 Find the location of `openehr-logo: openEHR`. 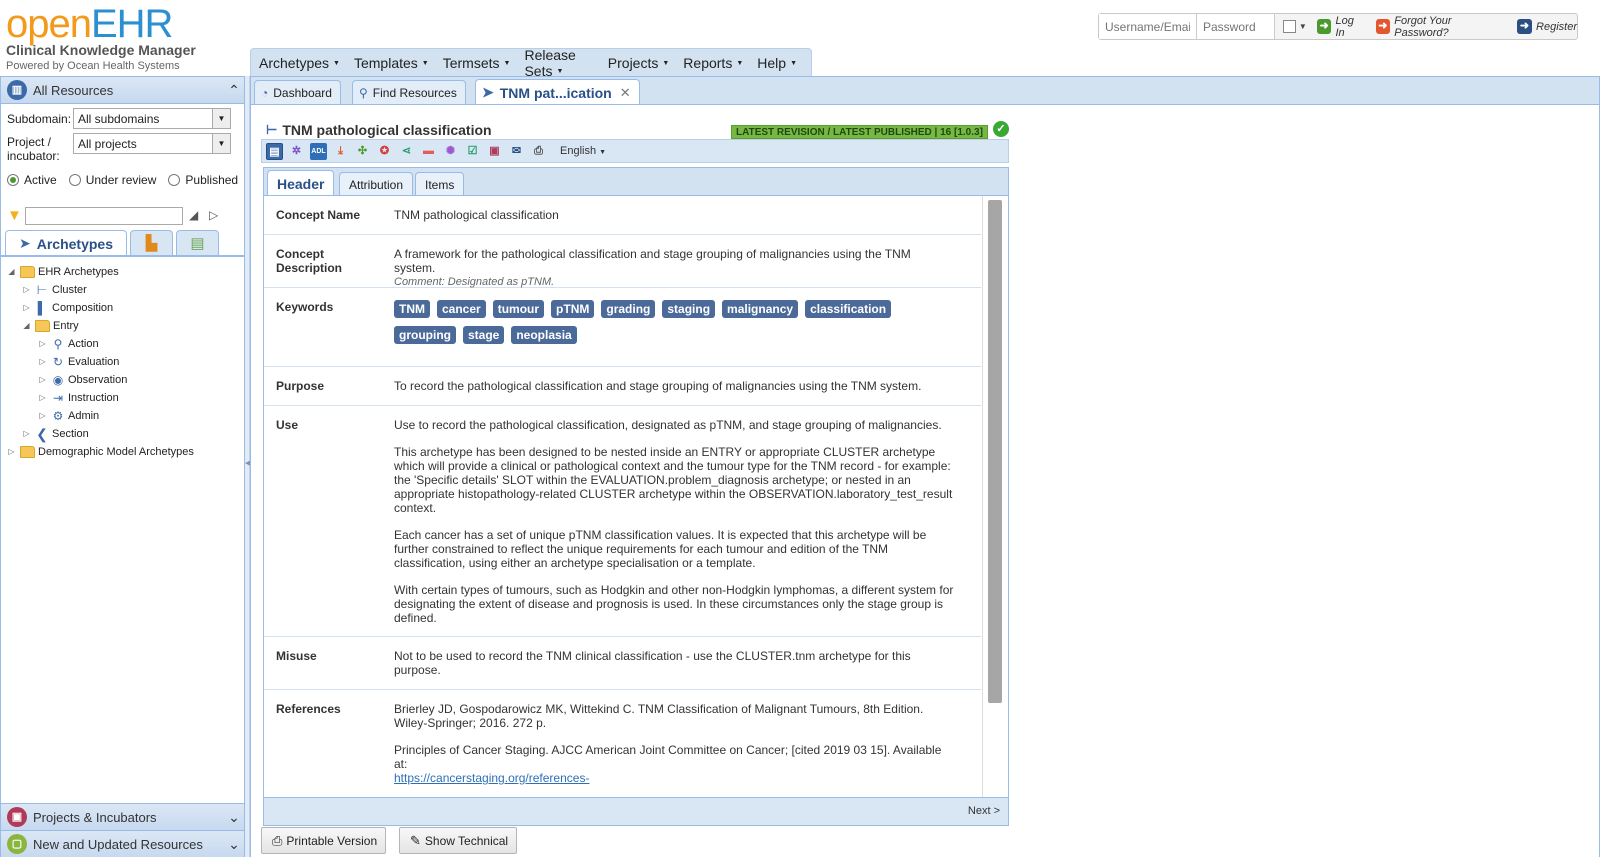

openehr-logo: openEHR is located at coordinates (89, 24).